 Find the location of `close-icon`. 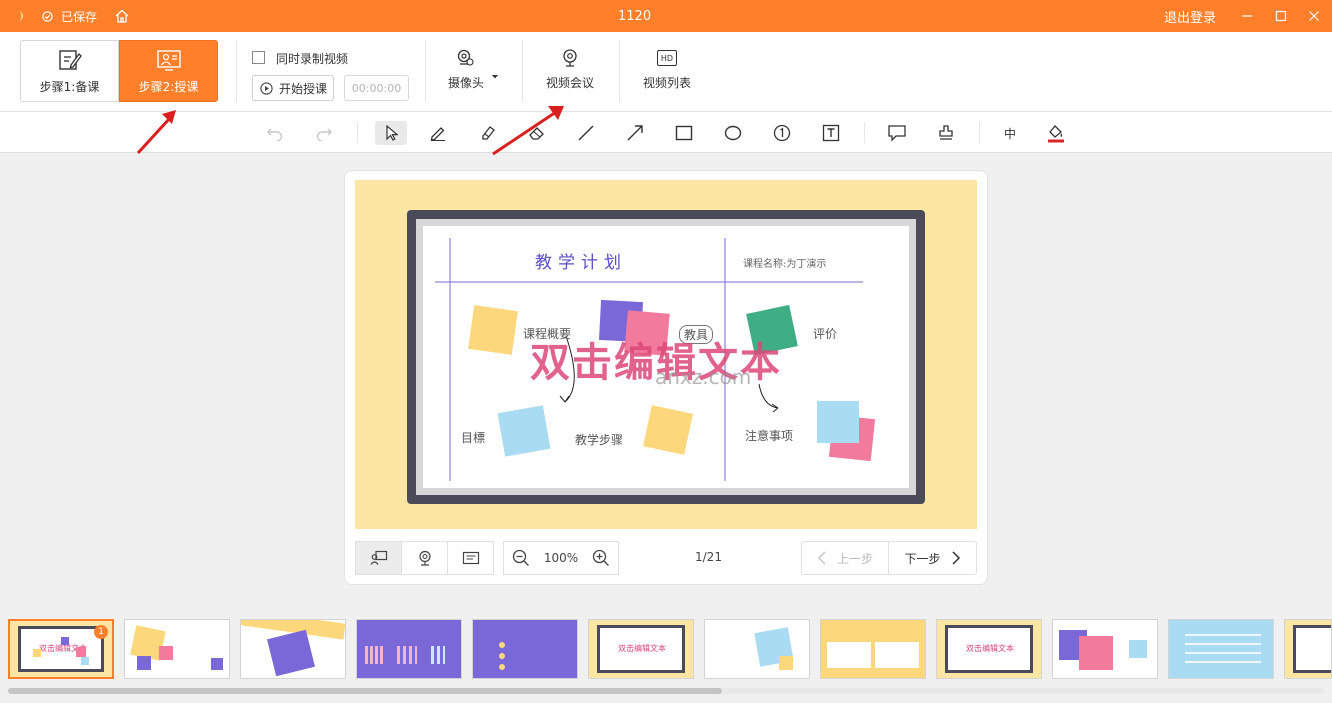

close-icon is located at coordinates (1314, 16).